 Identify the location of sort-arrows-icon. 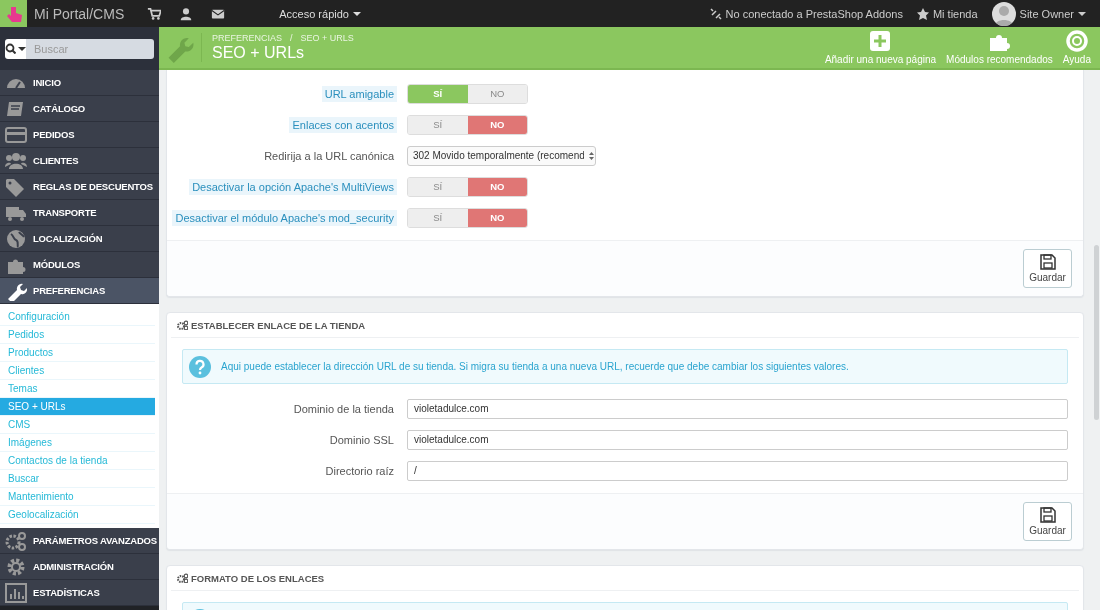
(591, 155).